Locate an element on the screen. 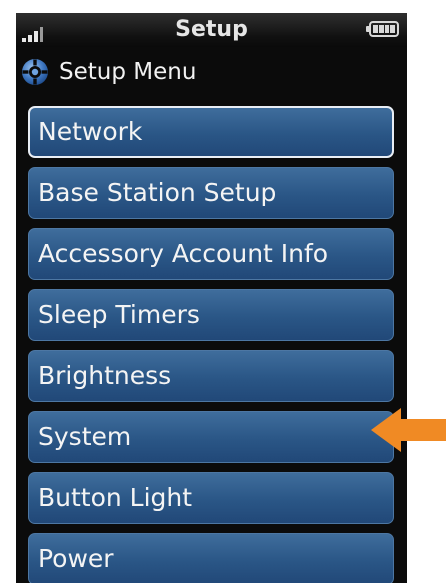 The height and width of the screenshot is (583, 446). menu-item-base-station-setup: Base Station Setup is located at coordinates (211, 193).